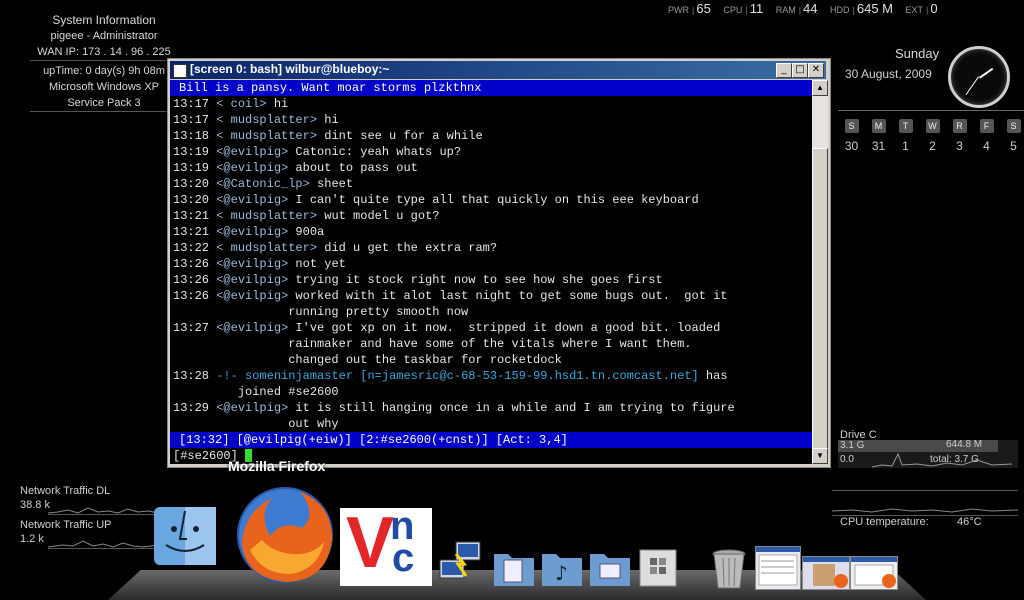 The width and height of the screenshot is (1024, 600). Describe the element at coordinates (820, 299) in the screenshot. I see `scrollbar-thumb` at that location.